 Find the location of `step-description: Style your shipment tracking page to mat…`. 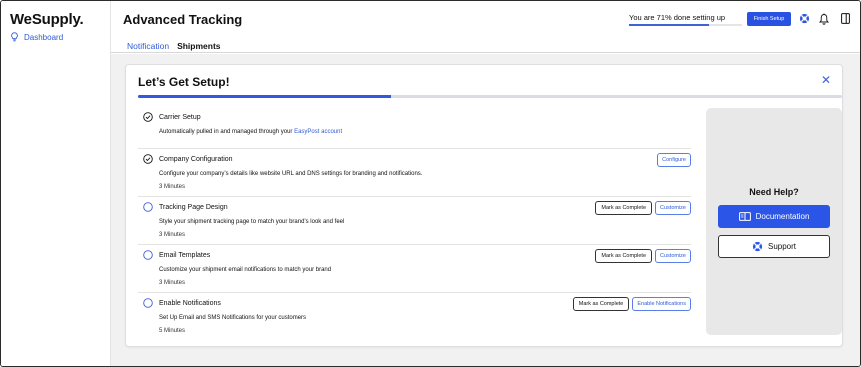

step-description: Style your shipment tracking page to mat… is located at coordinates (252, 222).